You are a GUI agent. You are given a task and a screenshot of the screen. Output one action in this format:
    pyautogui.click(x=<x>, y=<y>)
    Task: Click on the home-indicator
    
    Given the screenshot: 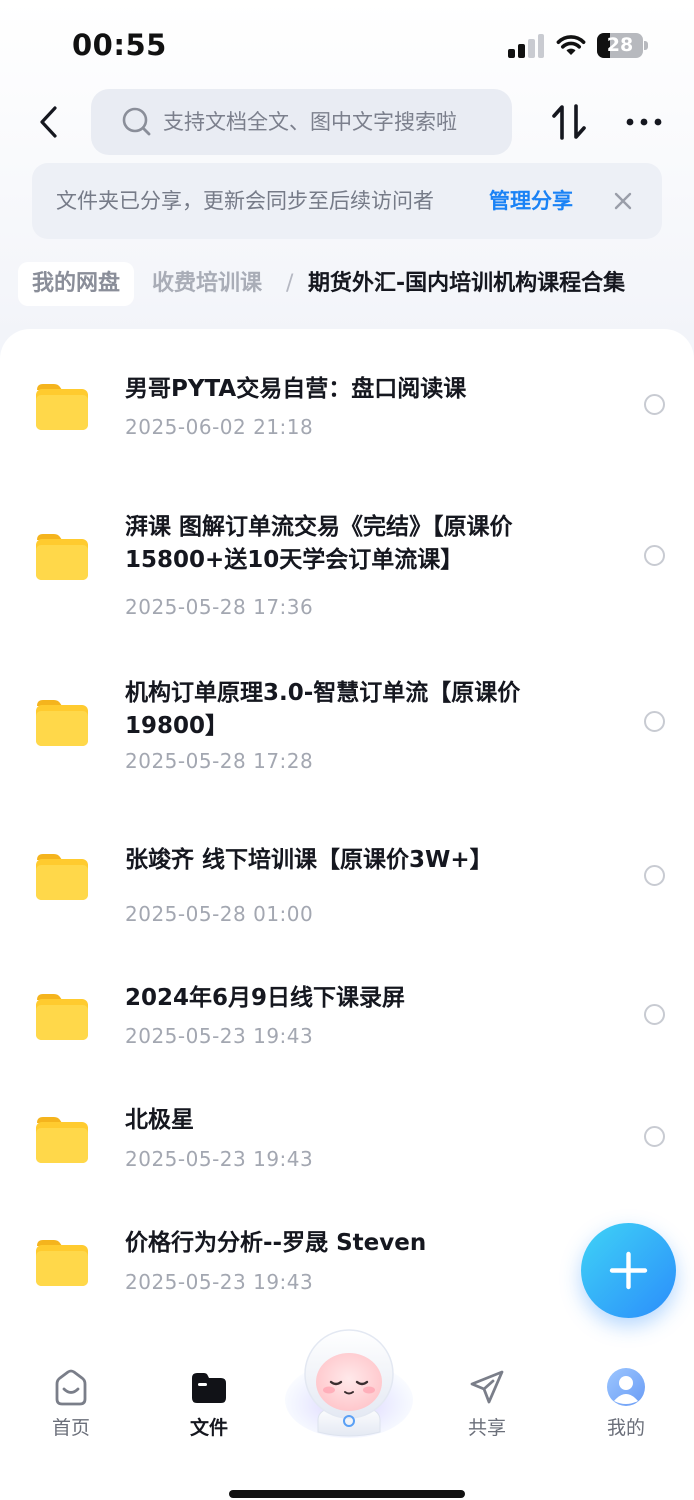 What is the action you would take?
    pyautogui.click(x=347, y=1494)
    